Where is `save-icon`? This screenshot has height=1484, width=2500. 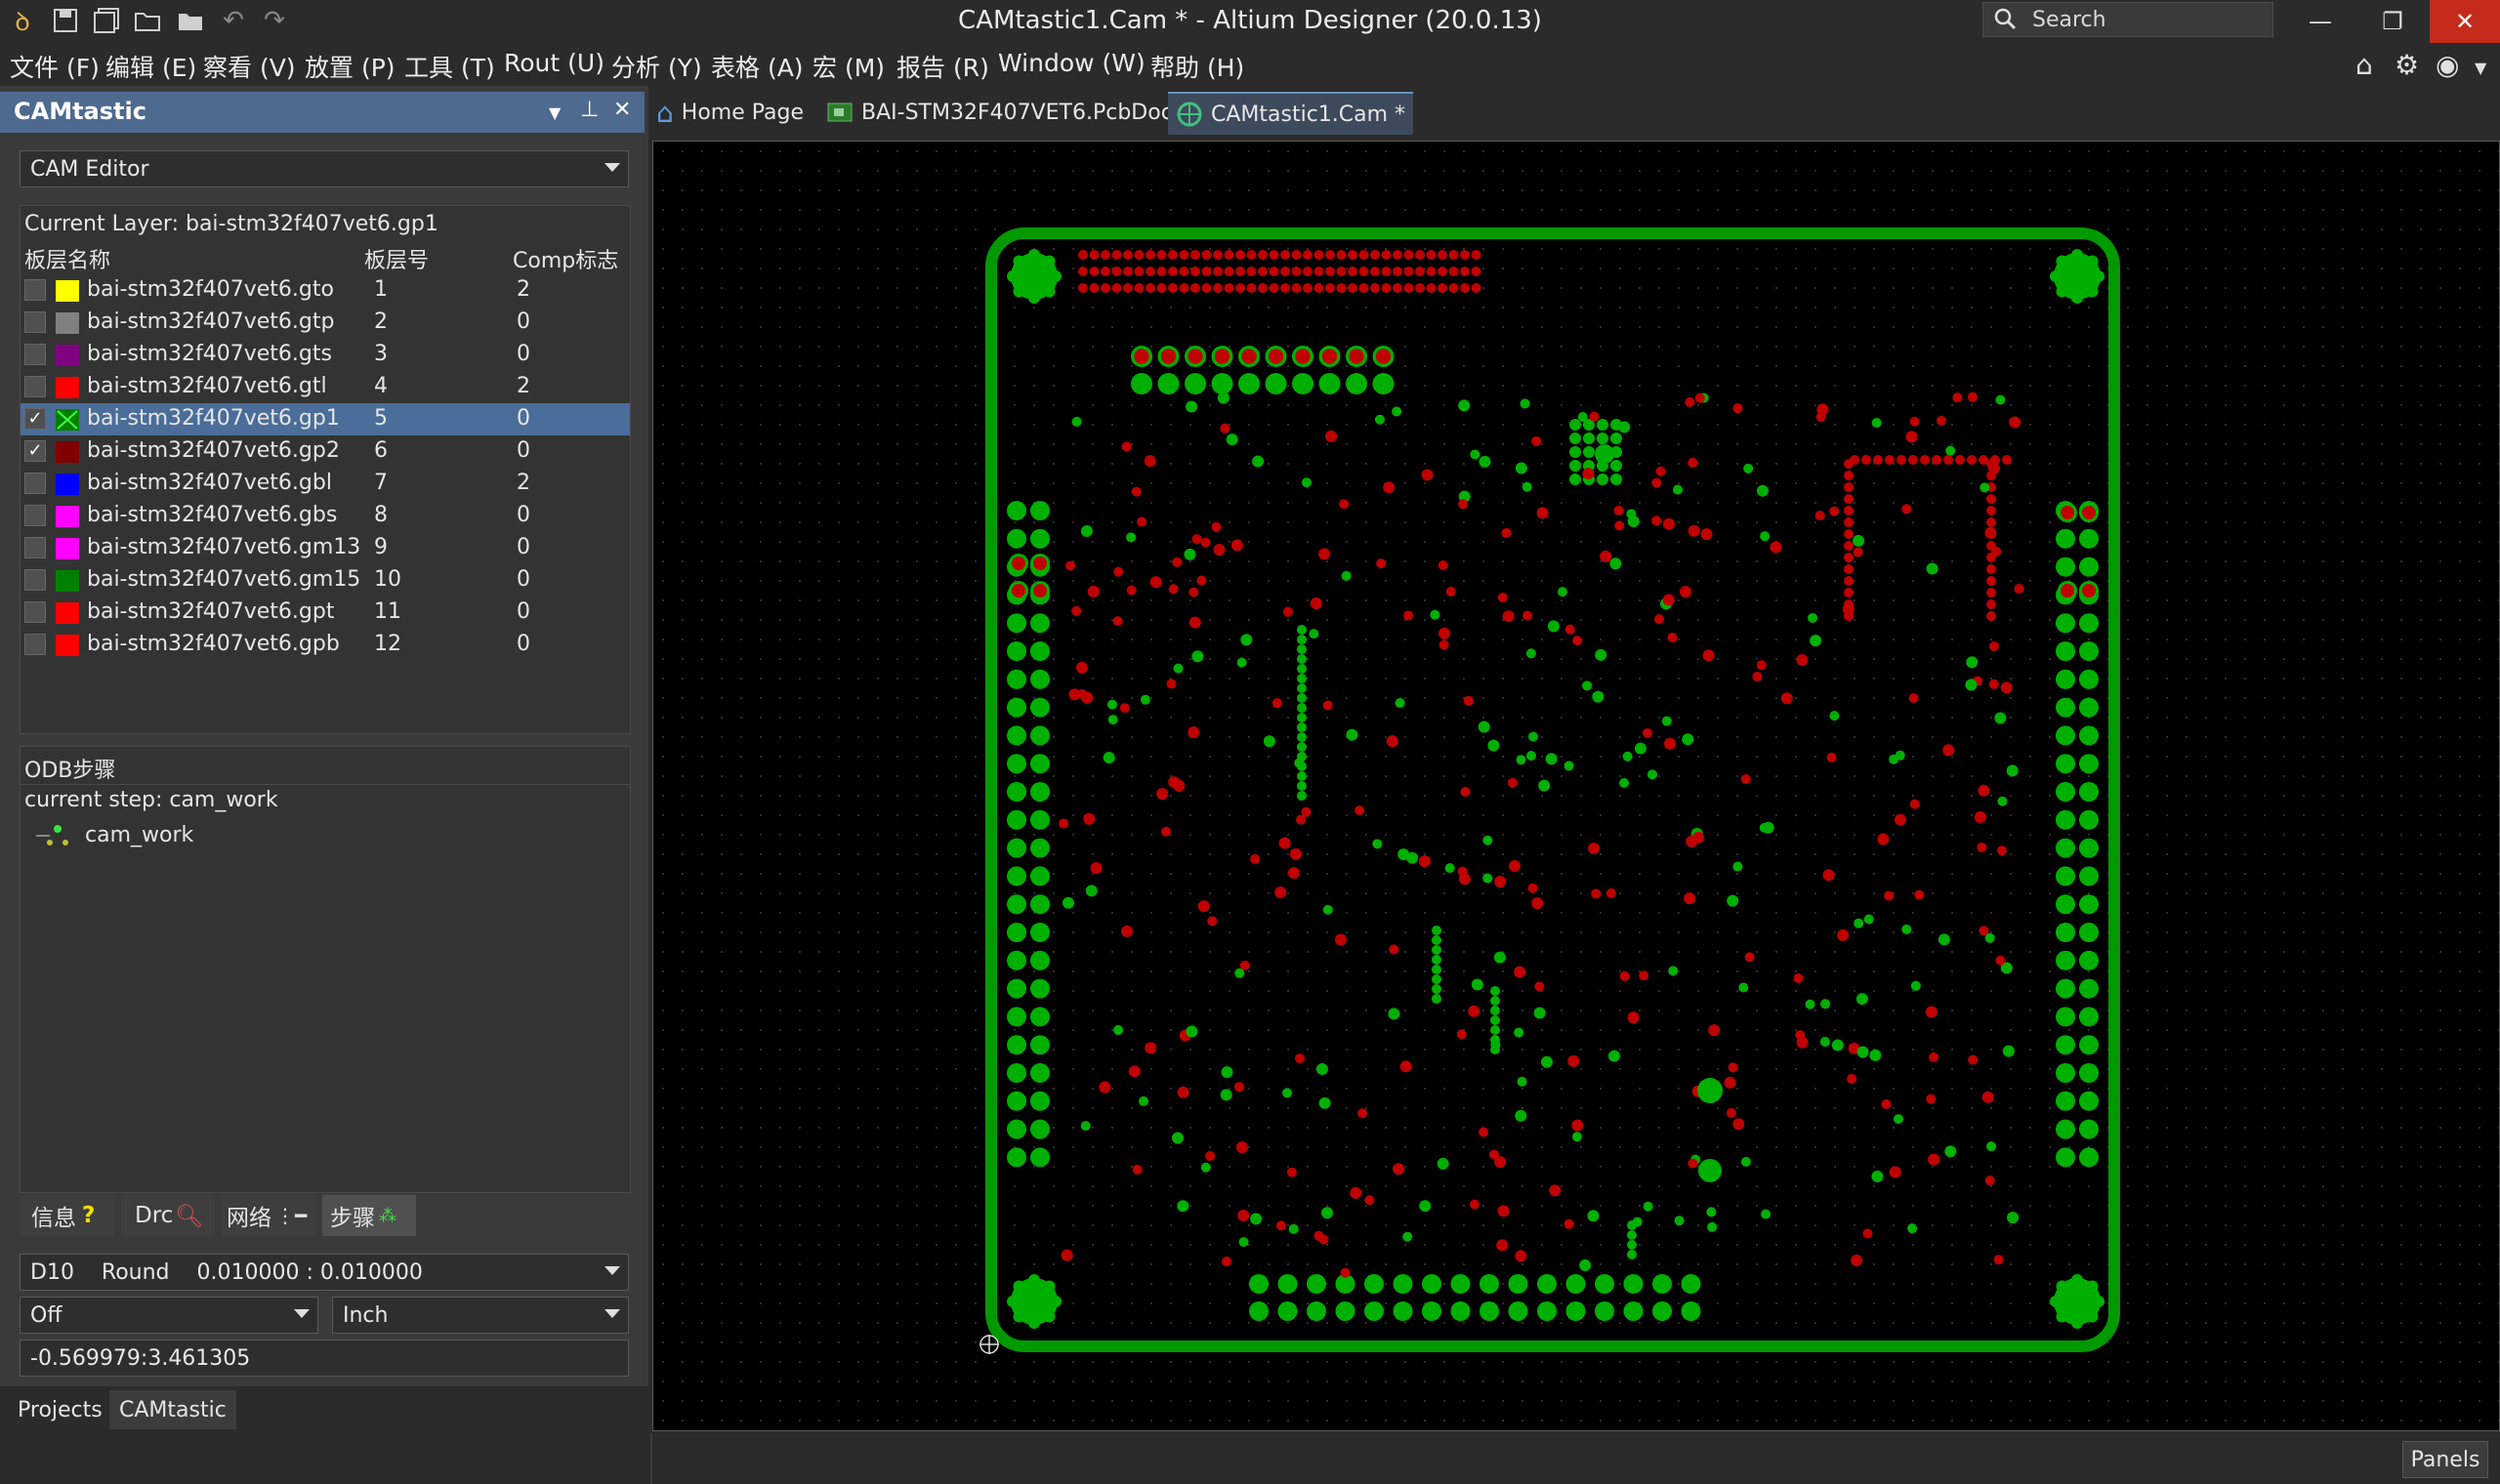 save-icon is located at coordinates (65, 21).